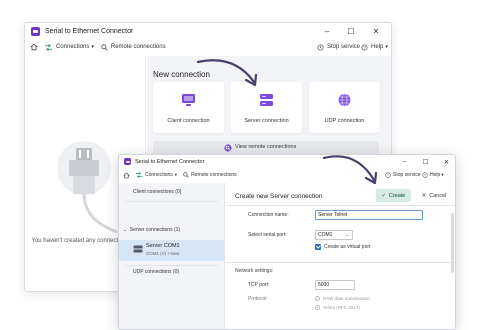 The image size is (480, 330). Describe the element at coordinates (452, 243) in the screenshot. I see `scrollbar` at that location.